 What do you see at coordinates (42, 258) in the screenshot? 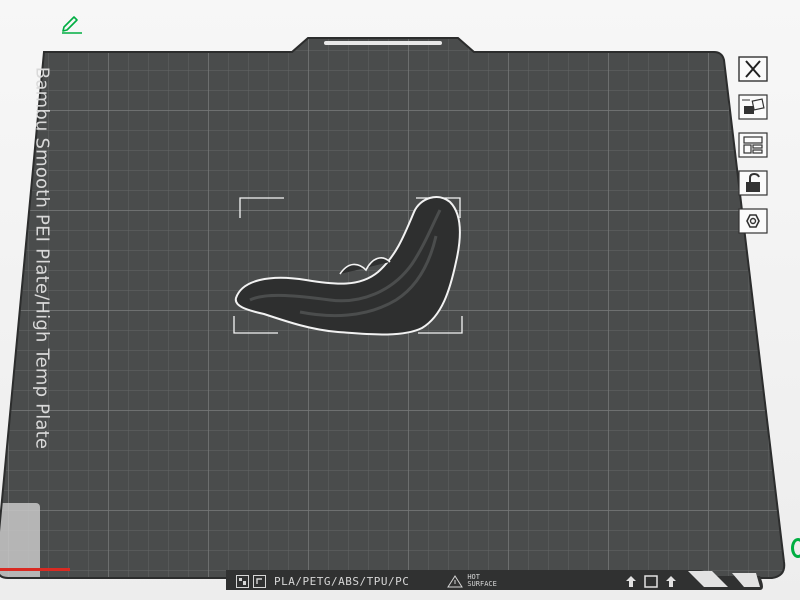
I see `plate-type-label: Bambu Smooth PEI Plate/High Temp Plate` at bounding box center [42, 258].